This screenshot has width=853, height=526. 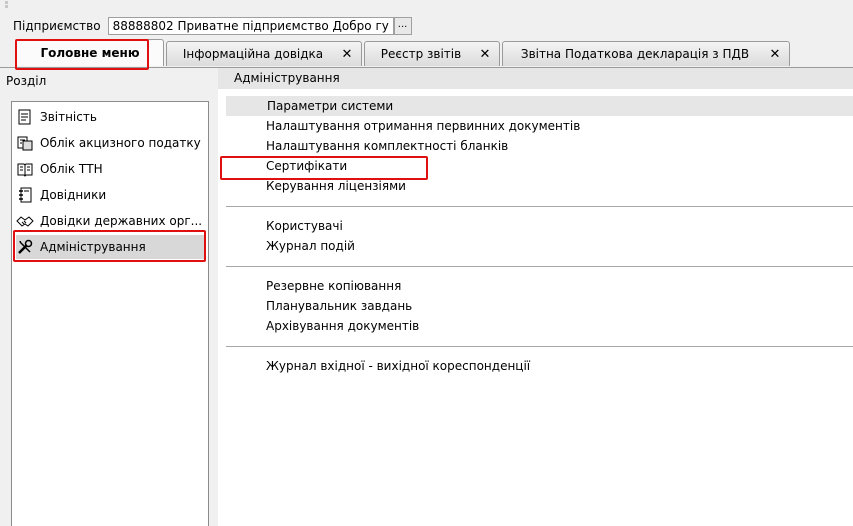 What do you see at coordinates (25, 117) in the screenshot?
I see `document-icon` at bounding box center [25, 117].